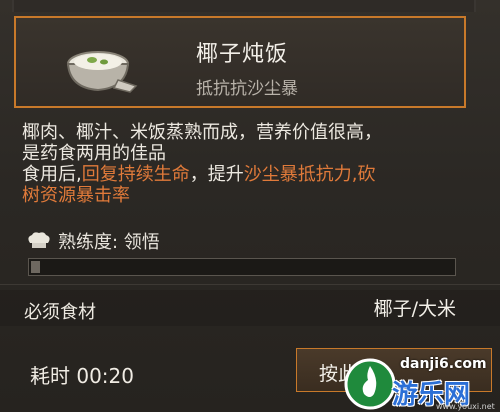 This screenshot has width=500, height=412. What do you see at coordinates (82, 376) in the screenshot?
I see `cook-time: 耗时 00:20` at bounding box center [82, 376].